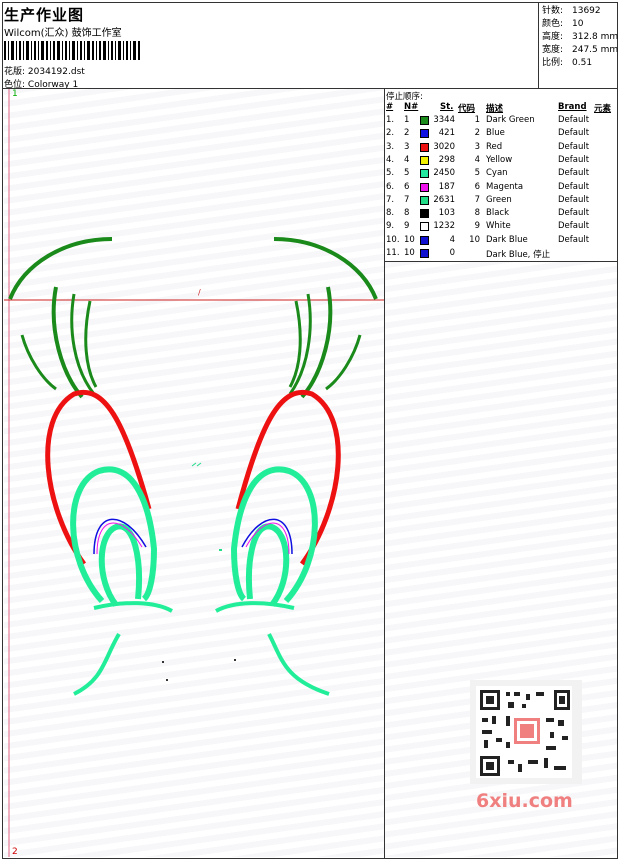  Describe the element at coordinates (477, 213) in the screenshot. I see `row-code: 8` at that location.